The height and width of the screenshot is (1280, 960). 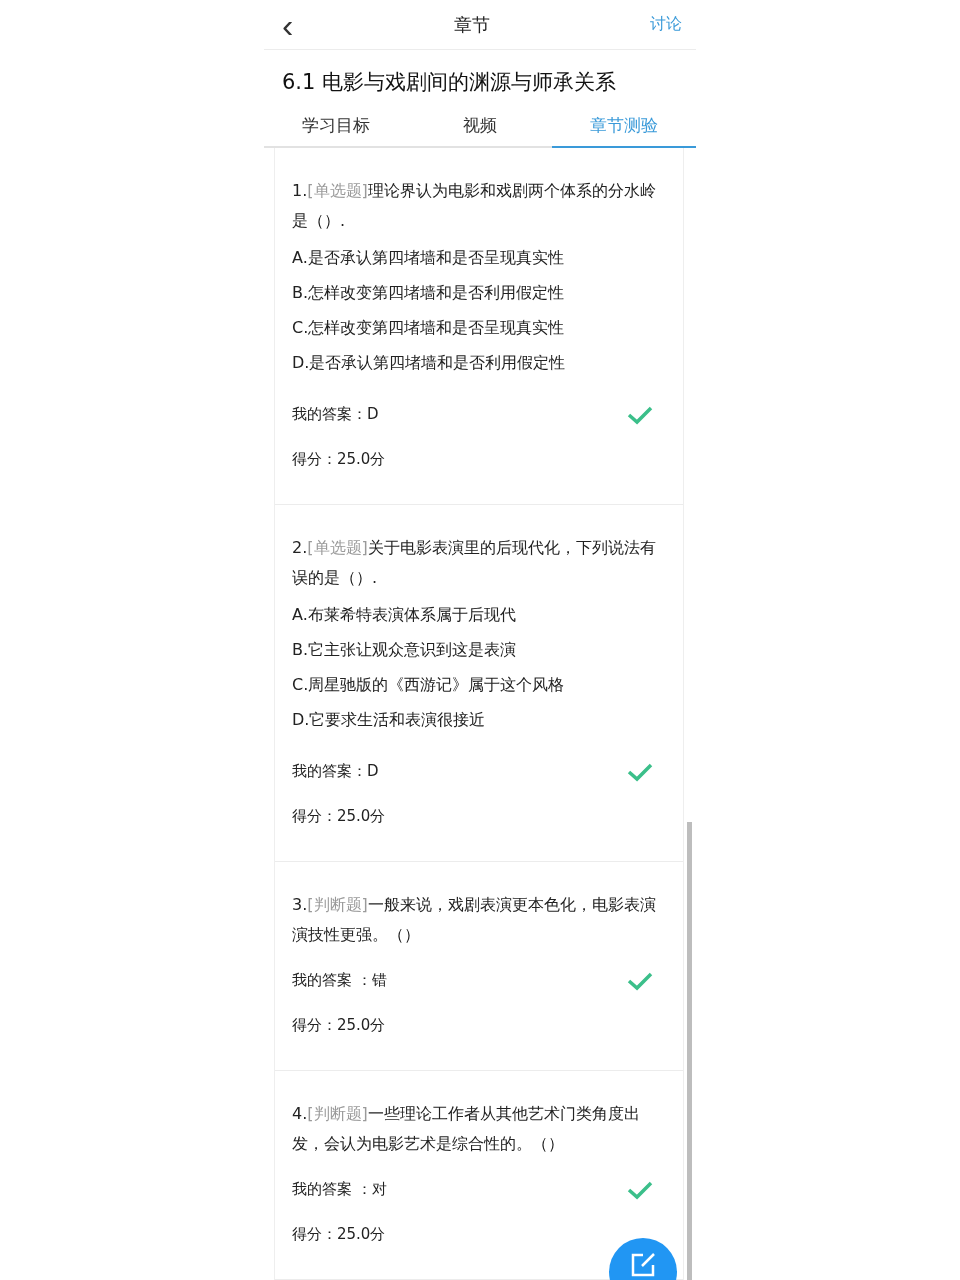 I want to click on my-answer: 我的答案 ：对, so click(x=339, y=1189).